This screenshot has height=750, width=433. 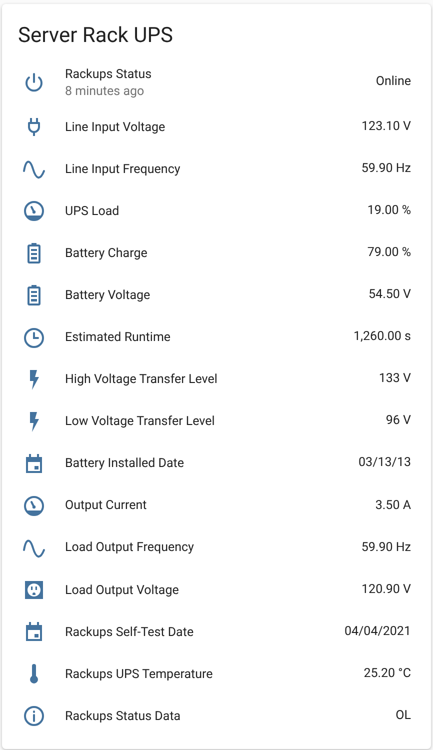 What do you see at coordinates (393, 82) in the screenshot?
I see `entity-value: Online` at bounding box center [393, 82].